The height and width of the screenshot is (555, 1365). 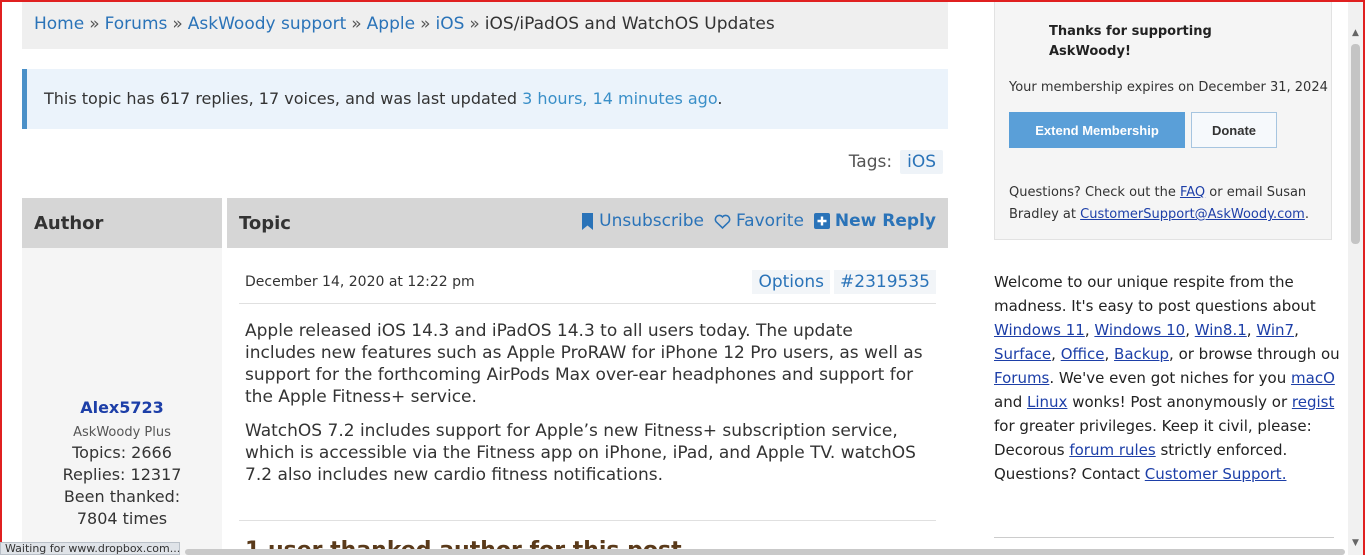 I want to click on questions-text: Questions? Check out the, so click(x=1094, y=192).